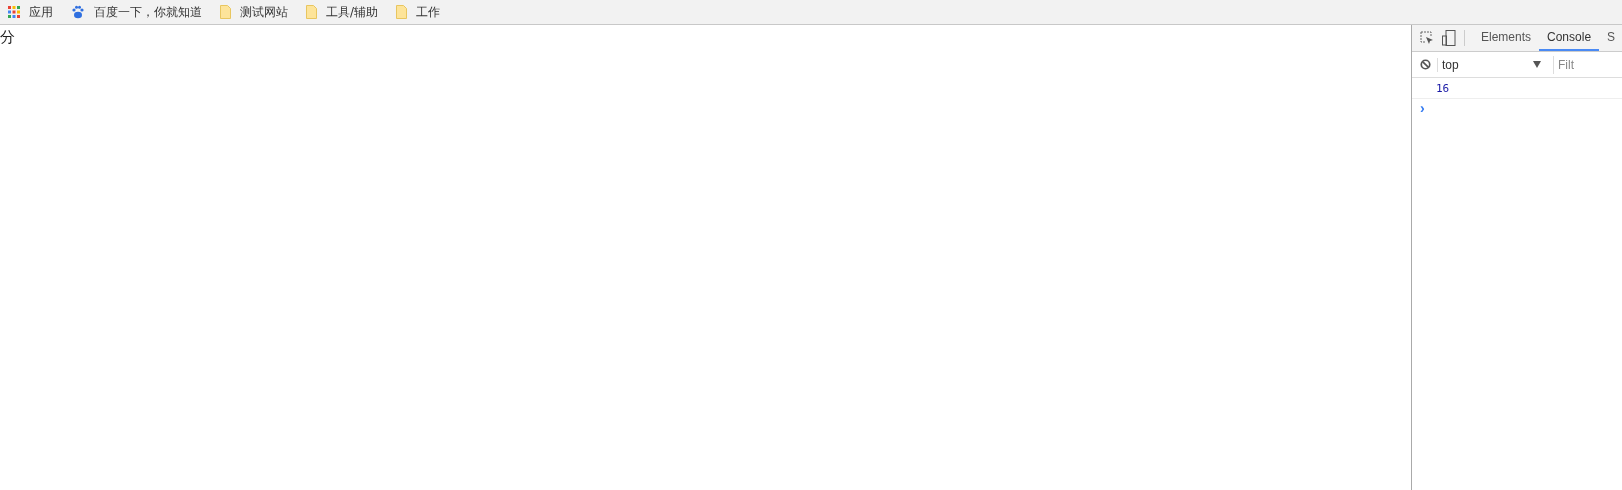 The width and height of the screenshot is (1622, 490). I want to click on bookmark-link: 工作, so click(428, 12).